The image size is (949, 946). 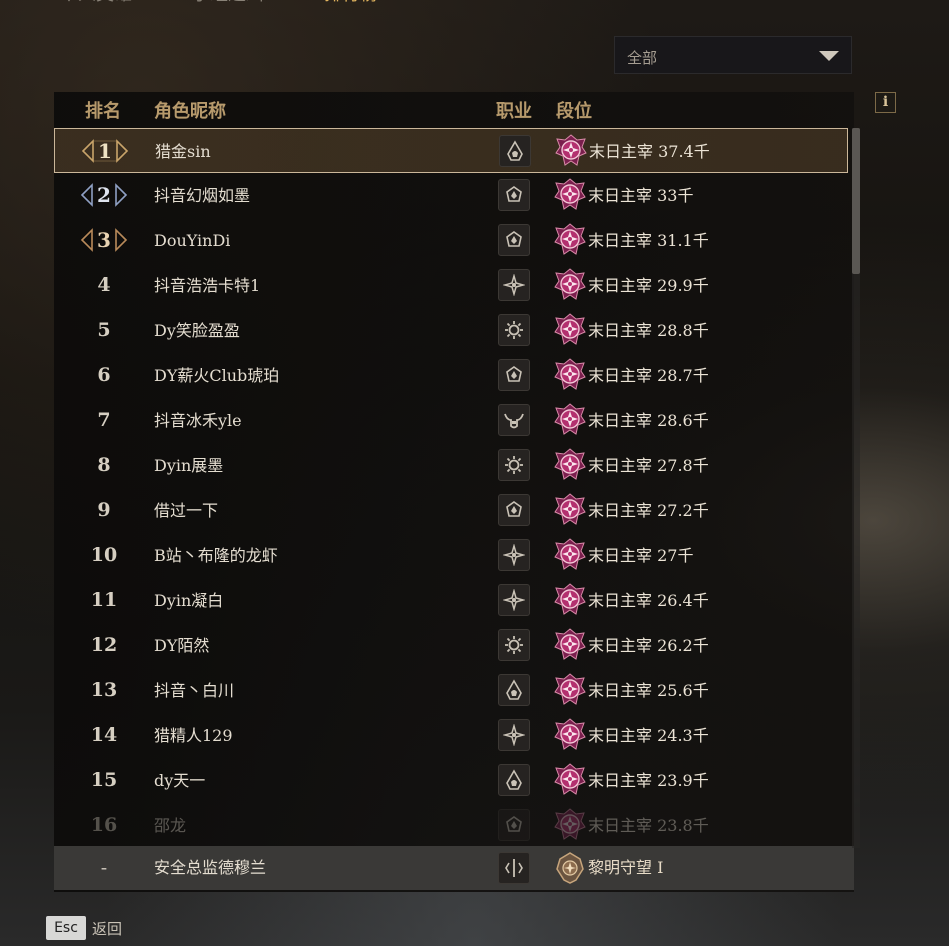 What do you see at coordinates (189, 600) in the screenshot?
I see `player-name: Dyin凝白` at bounding box center [189, 600].